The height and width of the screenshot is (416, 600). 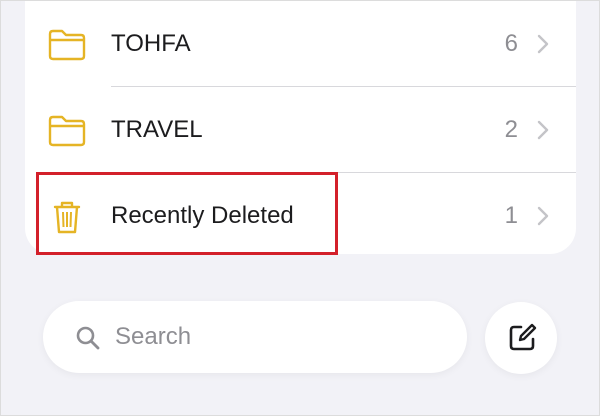 What do you see at coordinates (151, 43) in the screenshot?
I see `folder-label: TOHFA` at bounding box center [151, 43].